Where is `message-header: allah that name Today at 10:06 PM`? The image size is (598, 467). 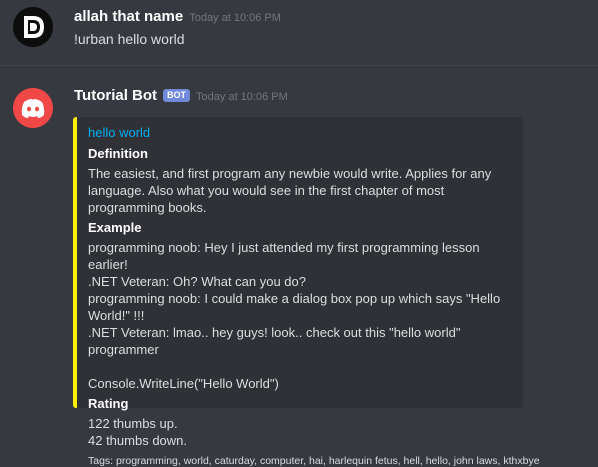 message-header: allah that name Today at 10:06 PM is located at coordinates (177, 17).